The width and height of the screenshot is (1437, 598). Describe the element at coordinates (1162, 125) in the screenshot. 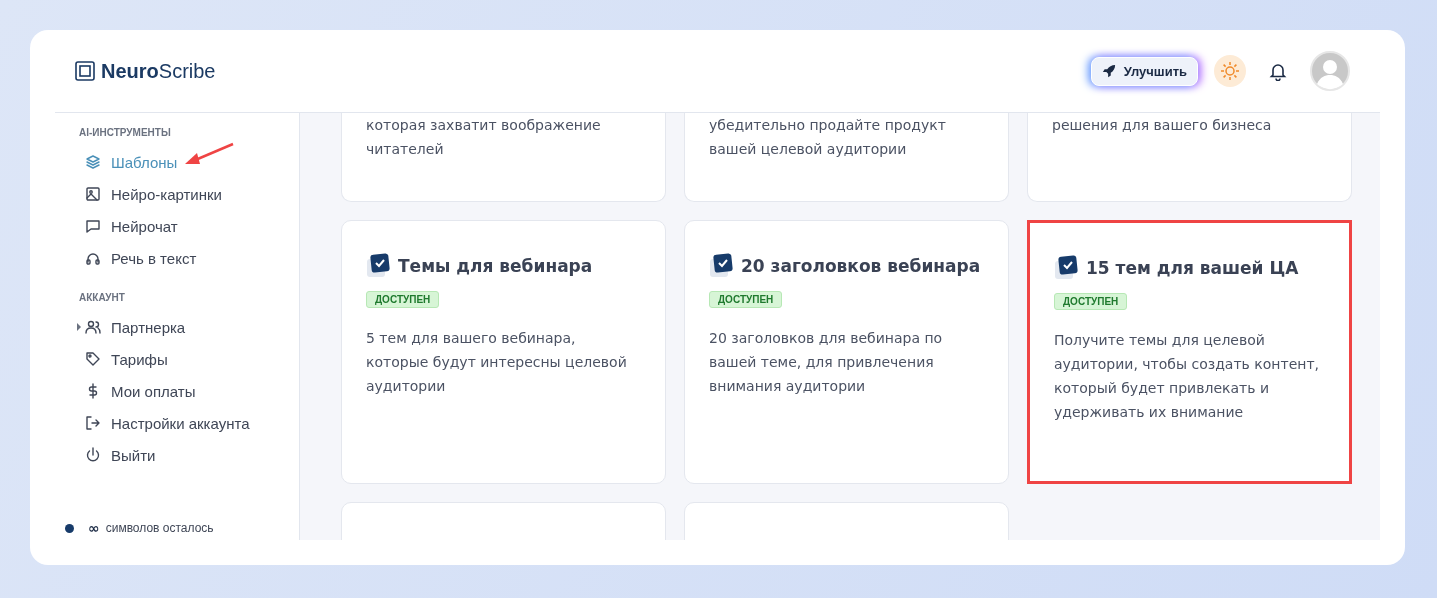

I see `card-description: решения для вашего бизнеса` at that location.